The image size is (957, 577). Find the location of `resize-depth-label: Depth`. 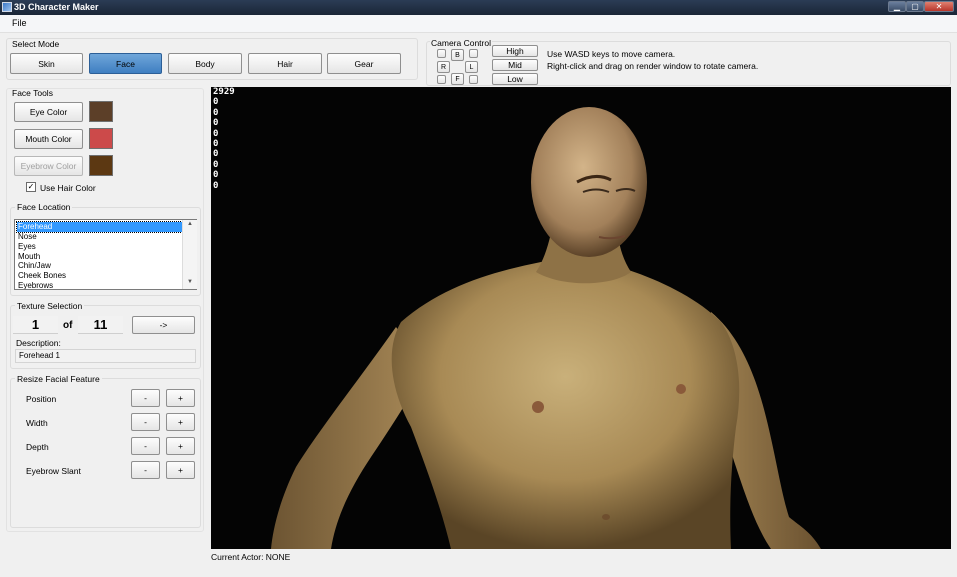

resize-depth-label: Depth is located at coordinates (37, 447).